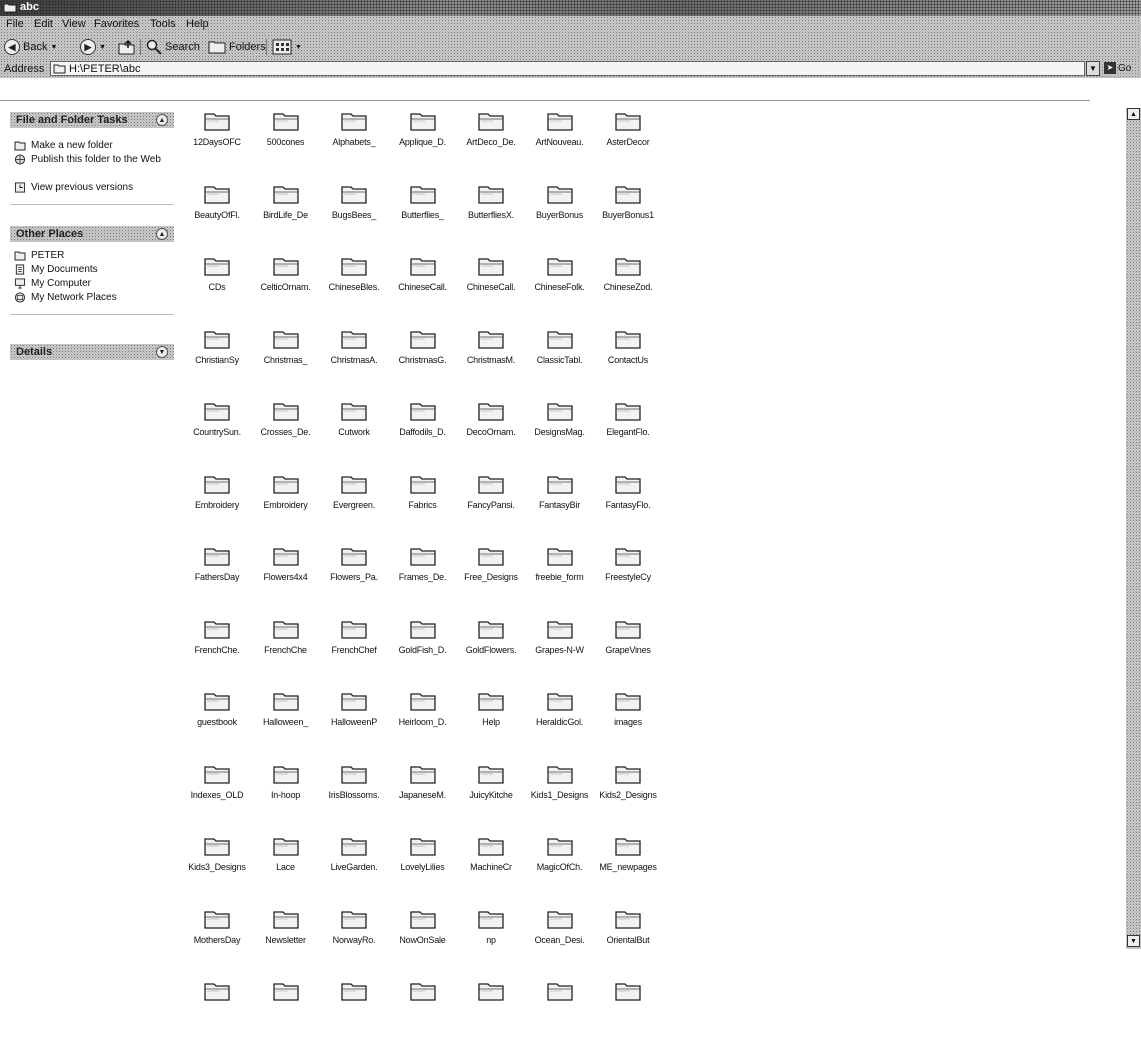 The height and width of the screenshot is (1050, 1141). I want to click on folder-item: Free_Designs, so click(491, 580).